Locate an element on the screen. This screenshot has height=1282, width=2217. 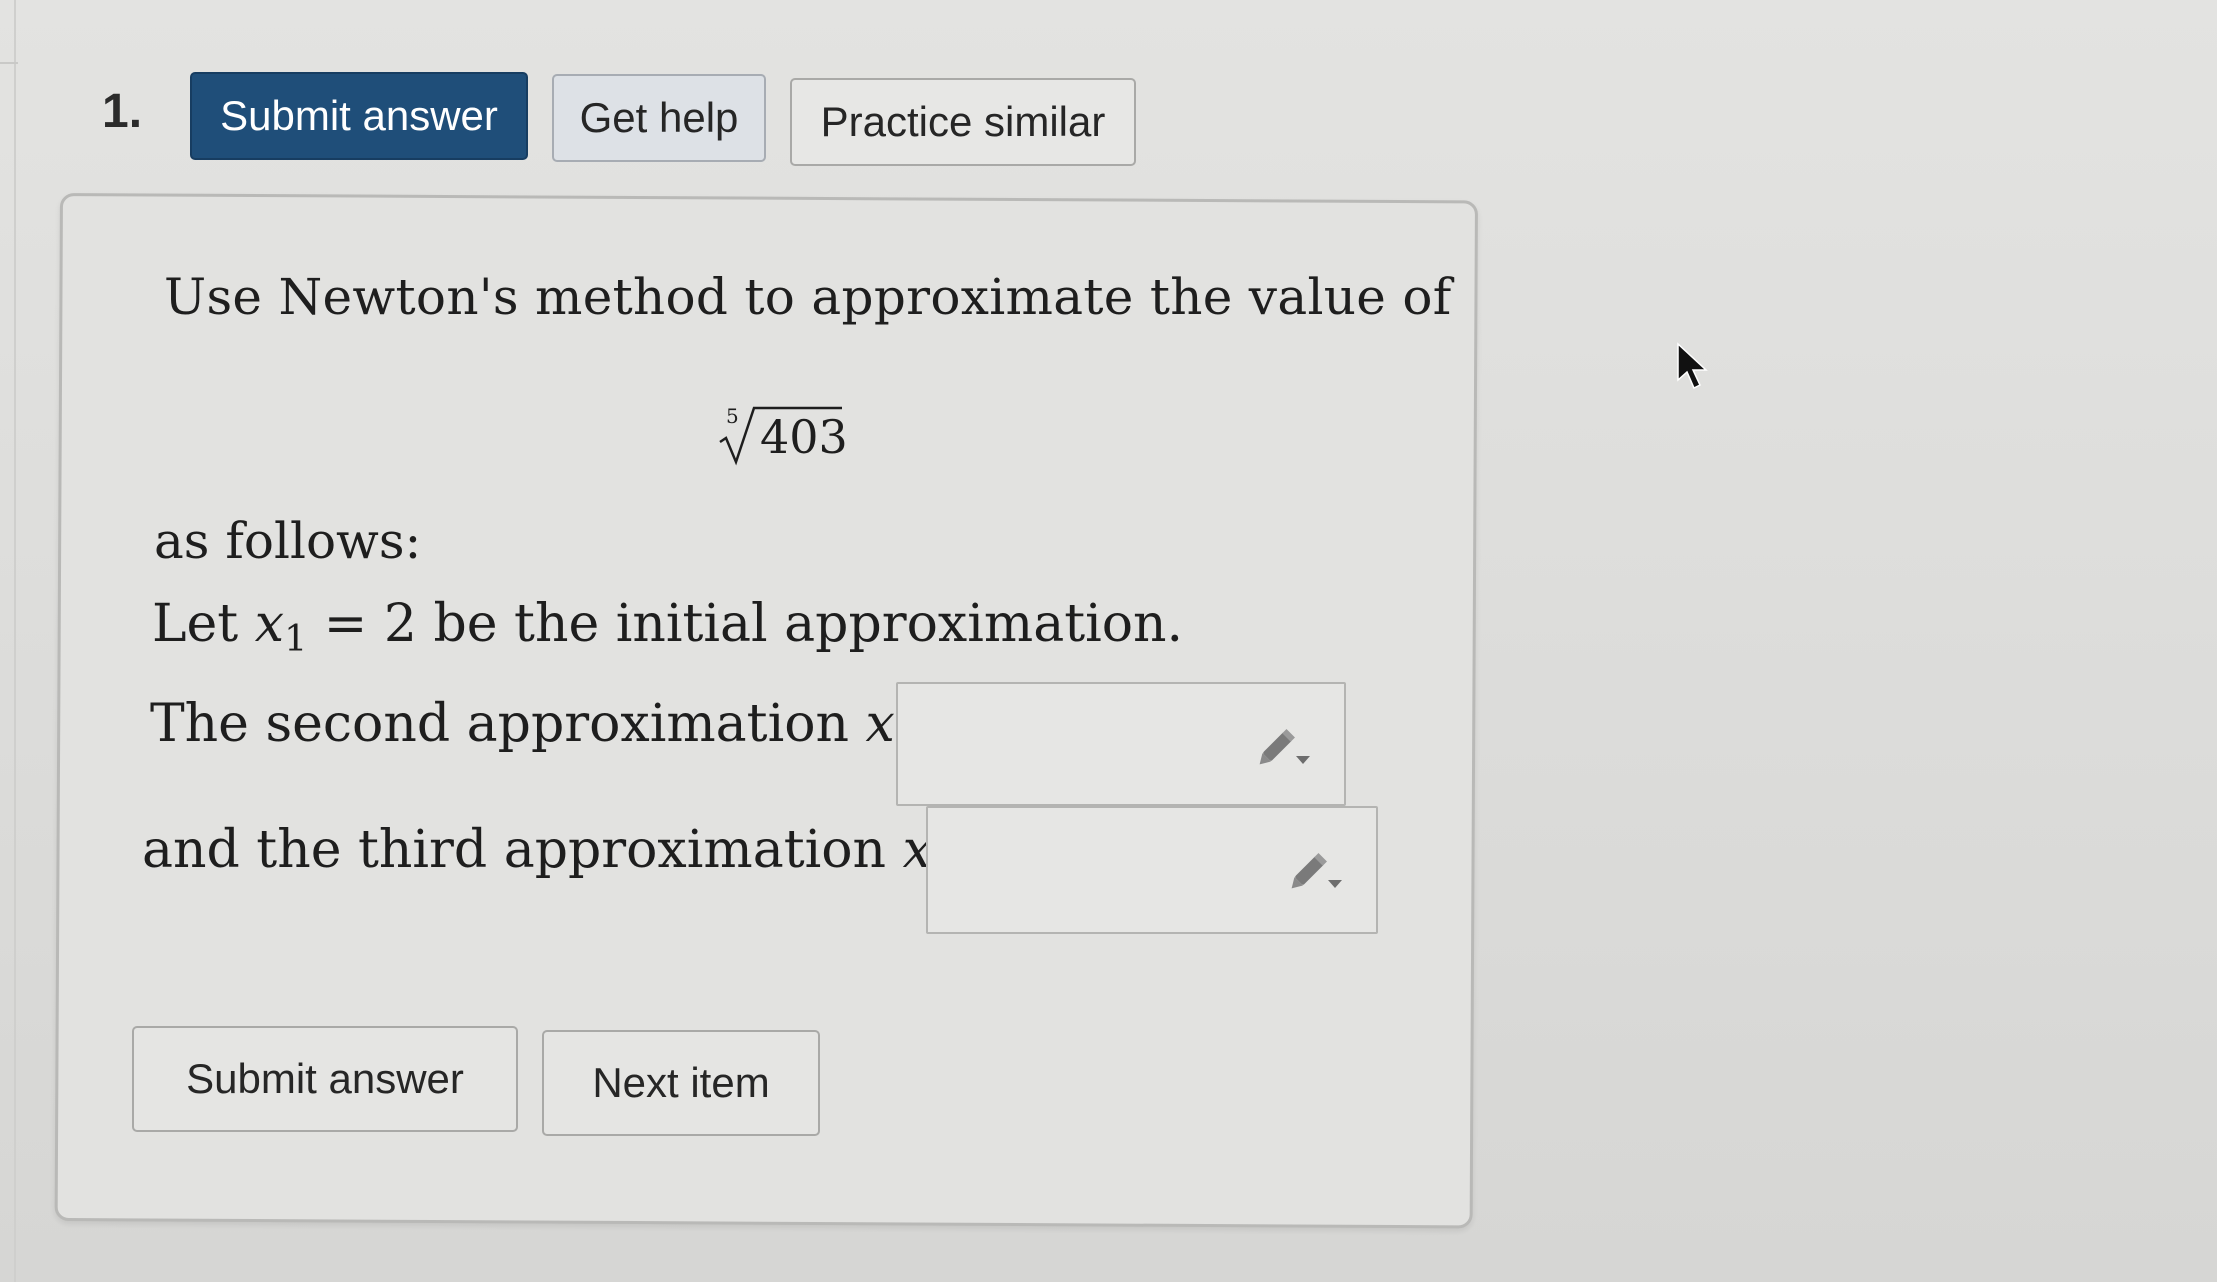
page-top-rule is located at coordinates (9, 63).